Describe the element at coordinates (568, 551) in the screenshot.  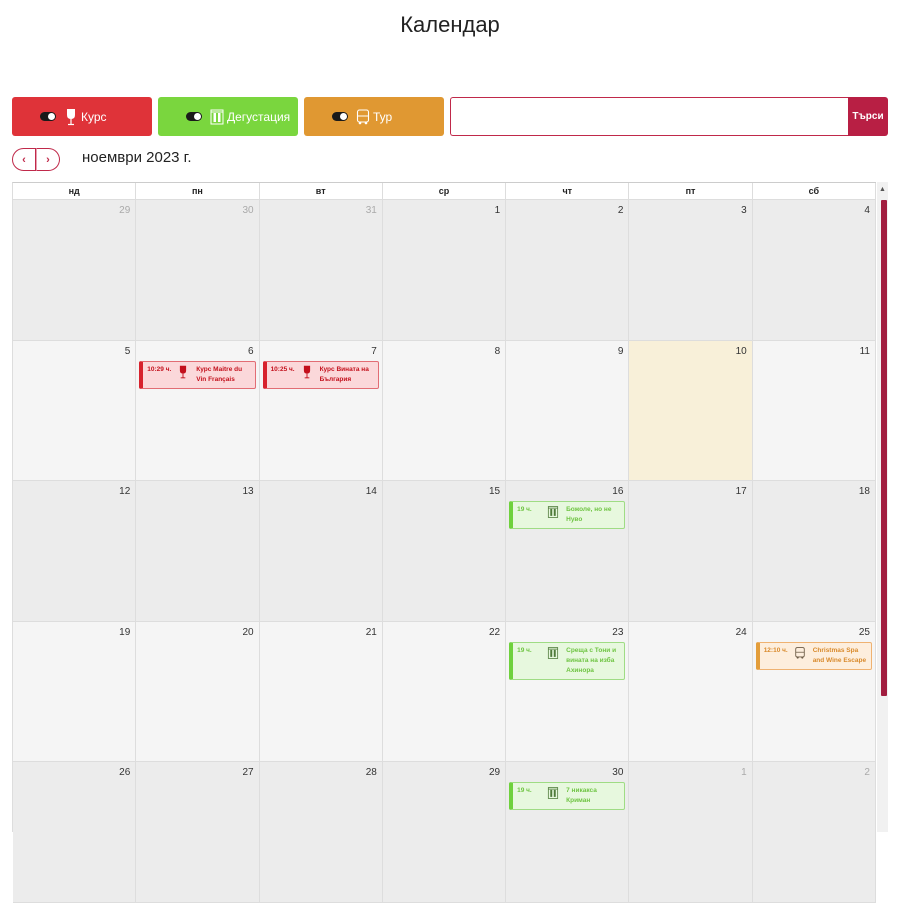
I see `day-cell: 16 19 ч. Божоле, но не Нуво` at that location.